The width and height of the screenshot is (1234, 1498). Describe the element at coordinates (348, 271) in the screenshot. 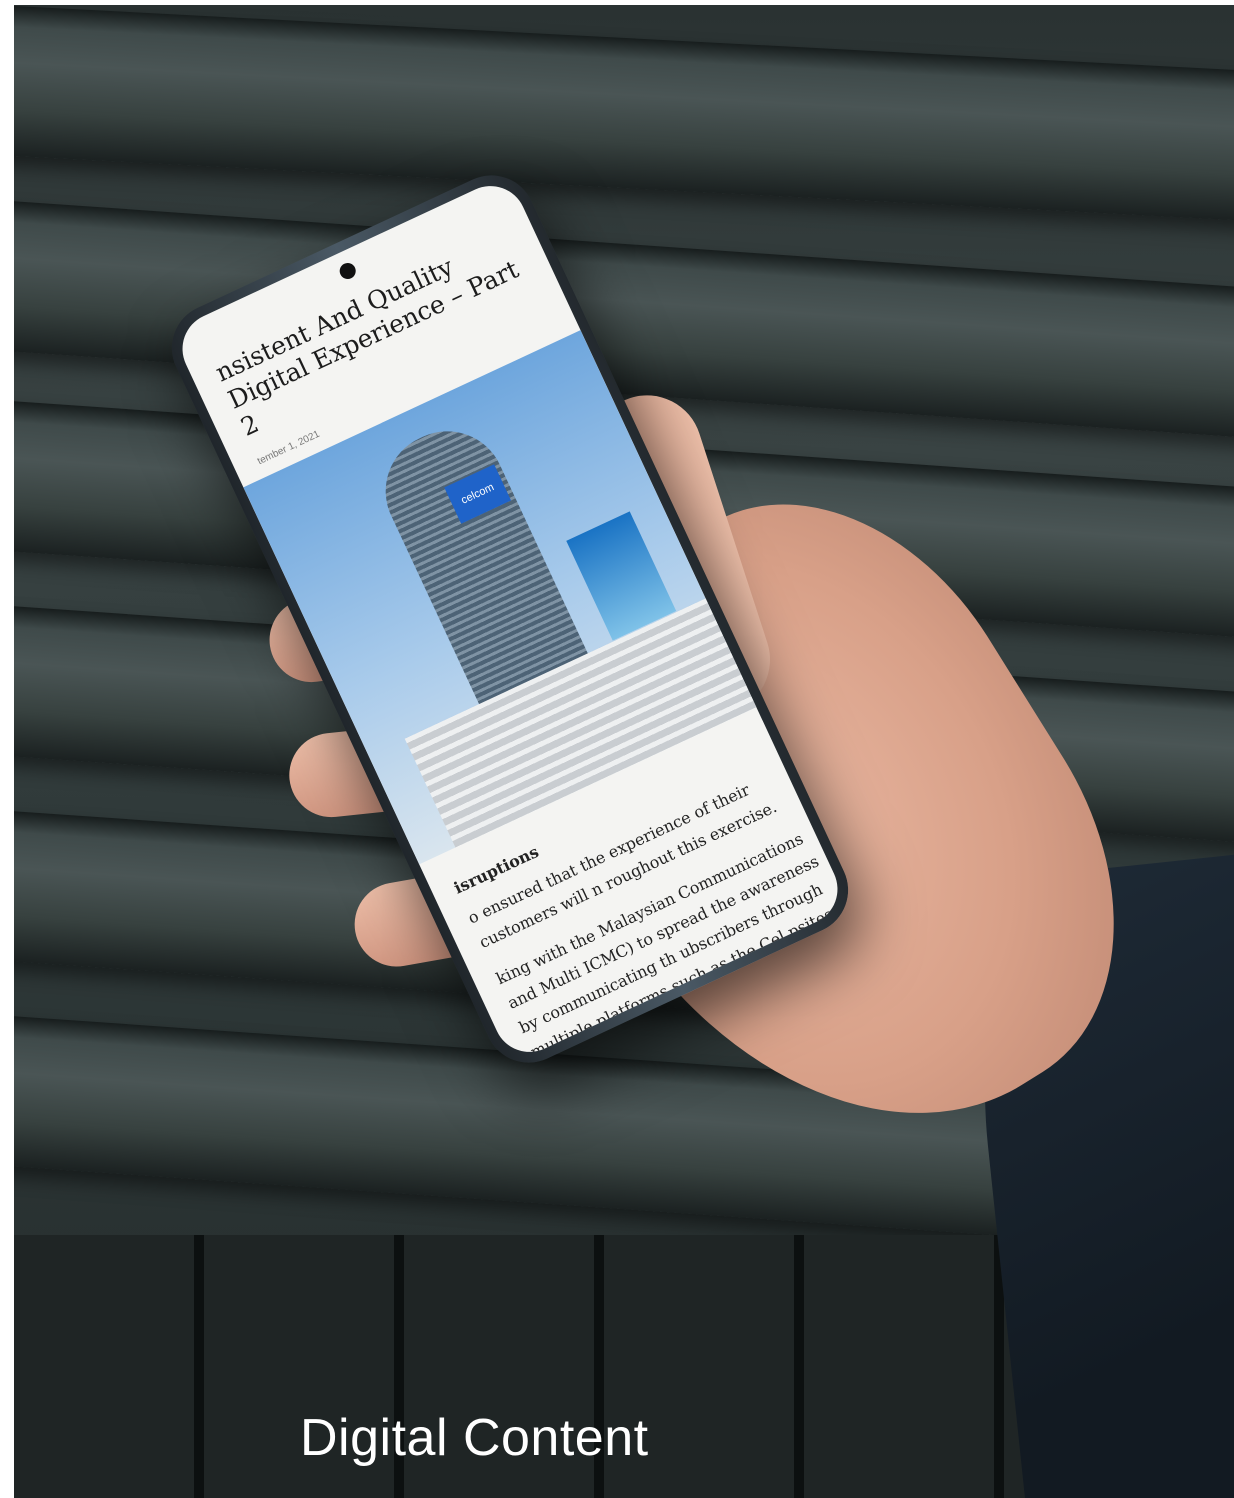

I see `front-camera` at that location.